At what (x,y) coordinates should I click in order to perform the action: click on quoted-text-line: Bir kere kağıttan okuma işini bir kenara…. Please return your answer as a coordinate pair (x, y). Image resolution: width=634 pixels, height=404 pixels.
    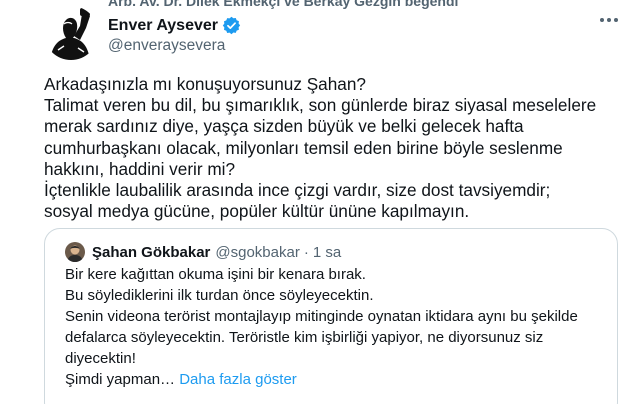
    Looking at the image, I should click on (215, 274).